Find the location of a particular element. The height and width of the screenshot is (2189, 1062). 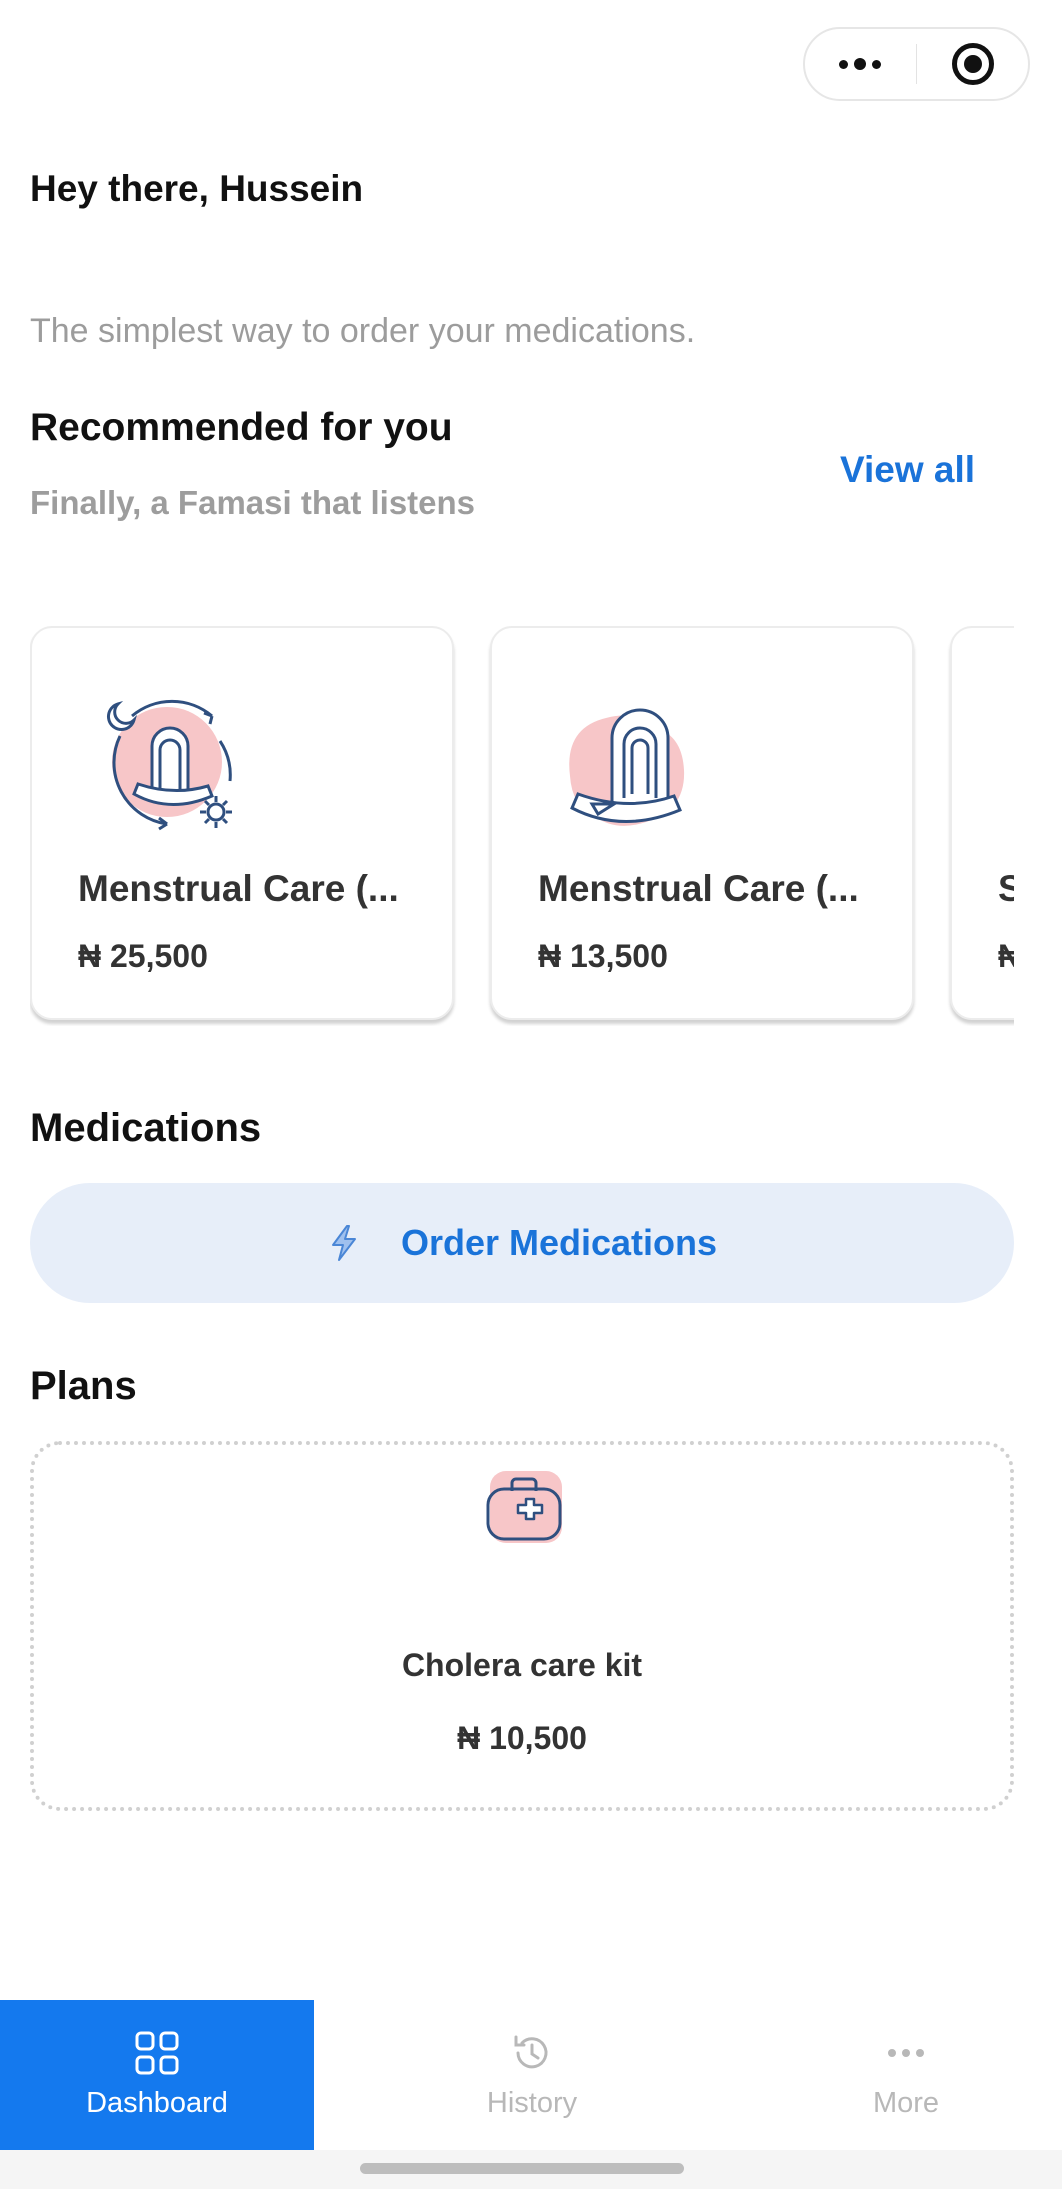

greeting-heading: Hey there, Hussein is located at coordinates (197, 188).